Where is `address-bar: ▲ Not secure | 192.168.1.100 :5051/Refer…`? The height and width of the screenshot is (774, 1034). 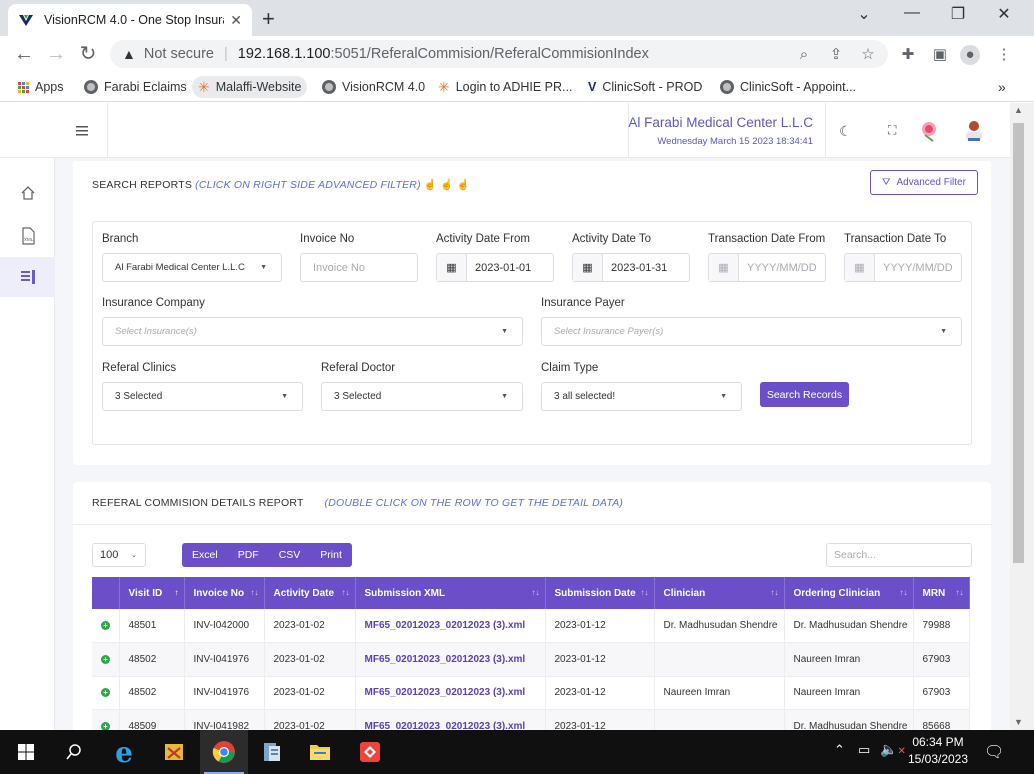
address-bar: ▲ Not secure | 192.168.1.100 :5051/Refer… is located at coordinates (499, 54).